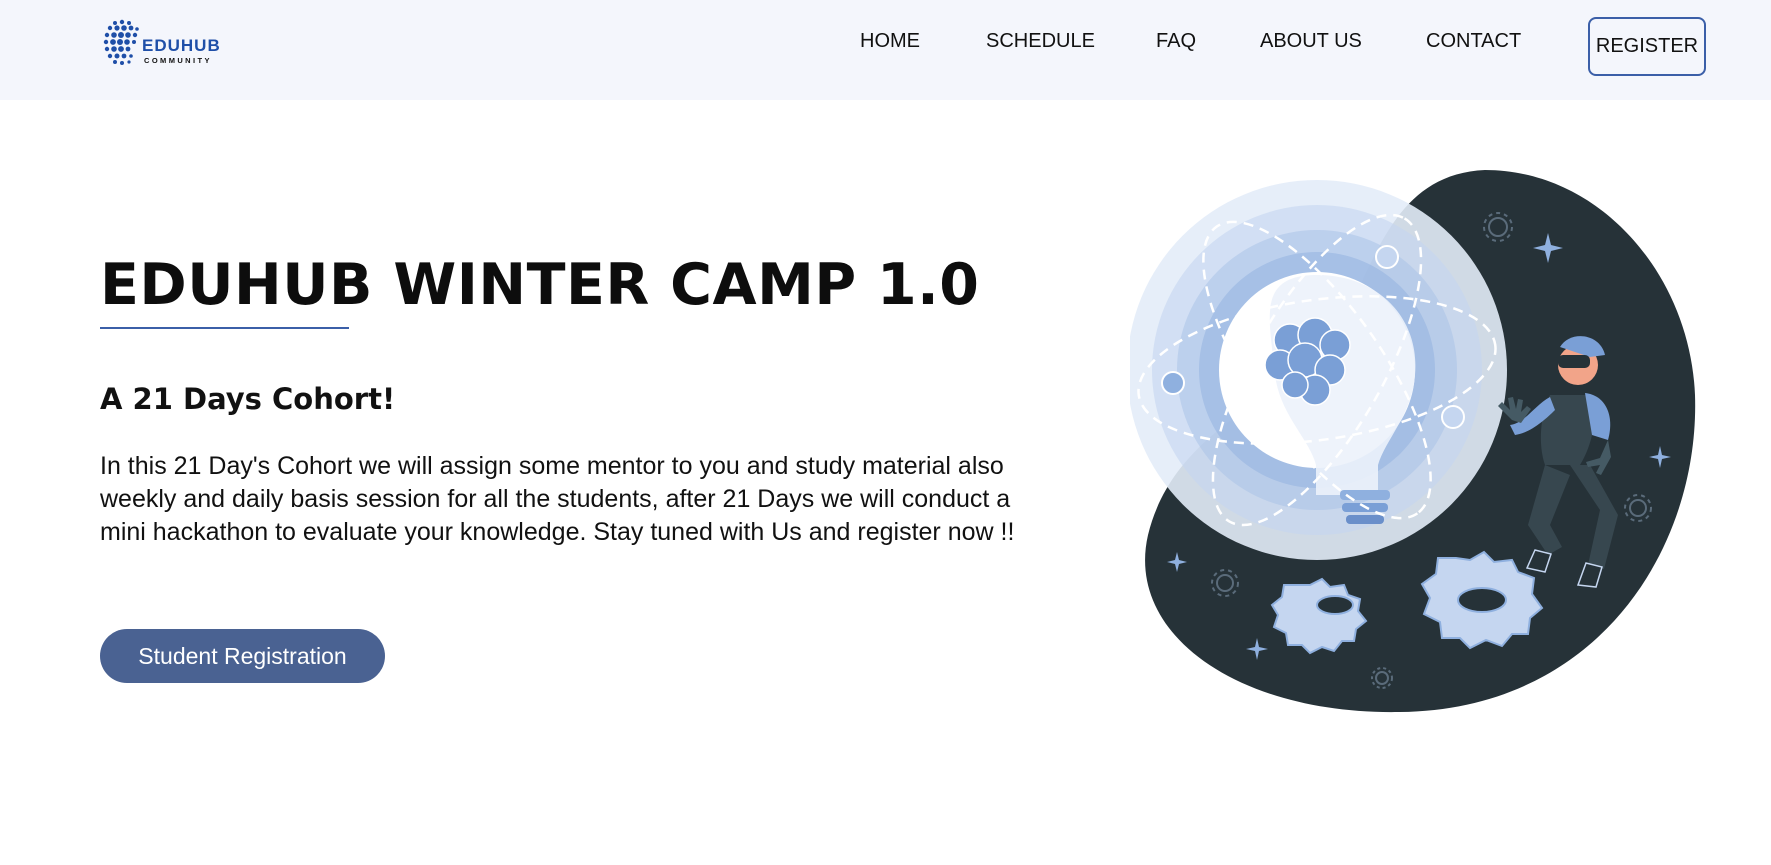  What do you see at coordinates (890, 41) in the screenshot?
I see `nav-item-home: HOME` at bounding box center [890, 41].